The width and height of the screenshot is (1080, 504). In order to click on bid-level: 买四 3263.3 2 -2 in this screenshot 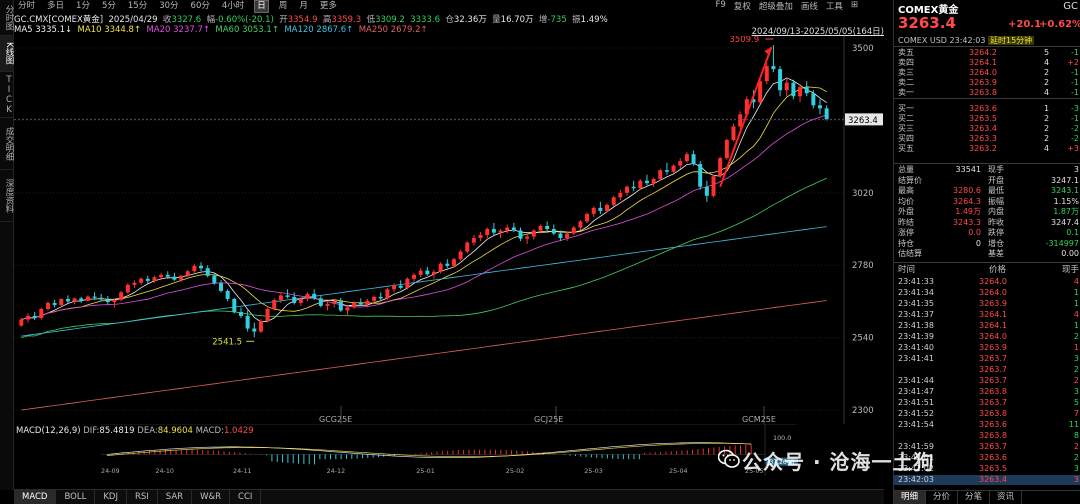, I will do `click(987, 139)`.